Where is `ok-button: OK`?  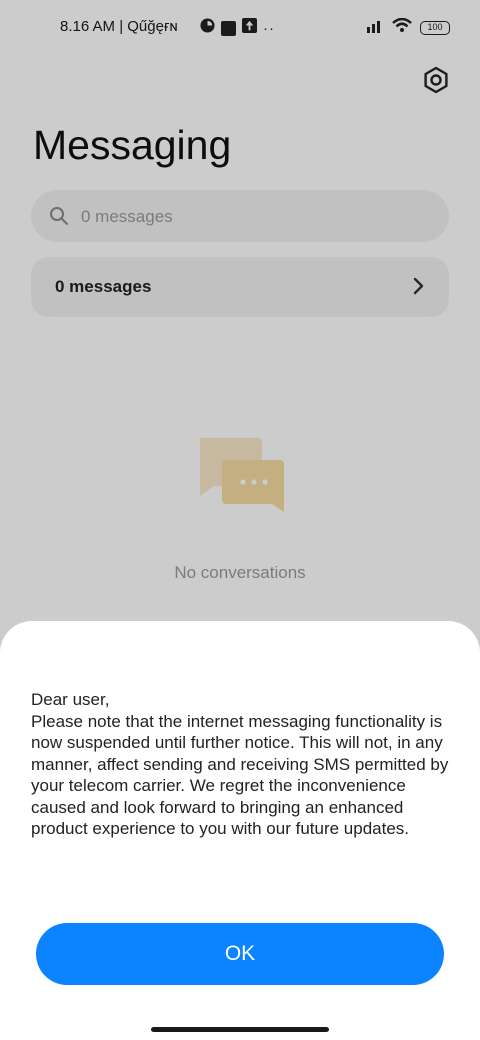 ok-button: OK is located at coordinates (240, 954).